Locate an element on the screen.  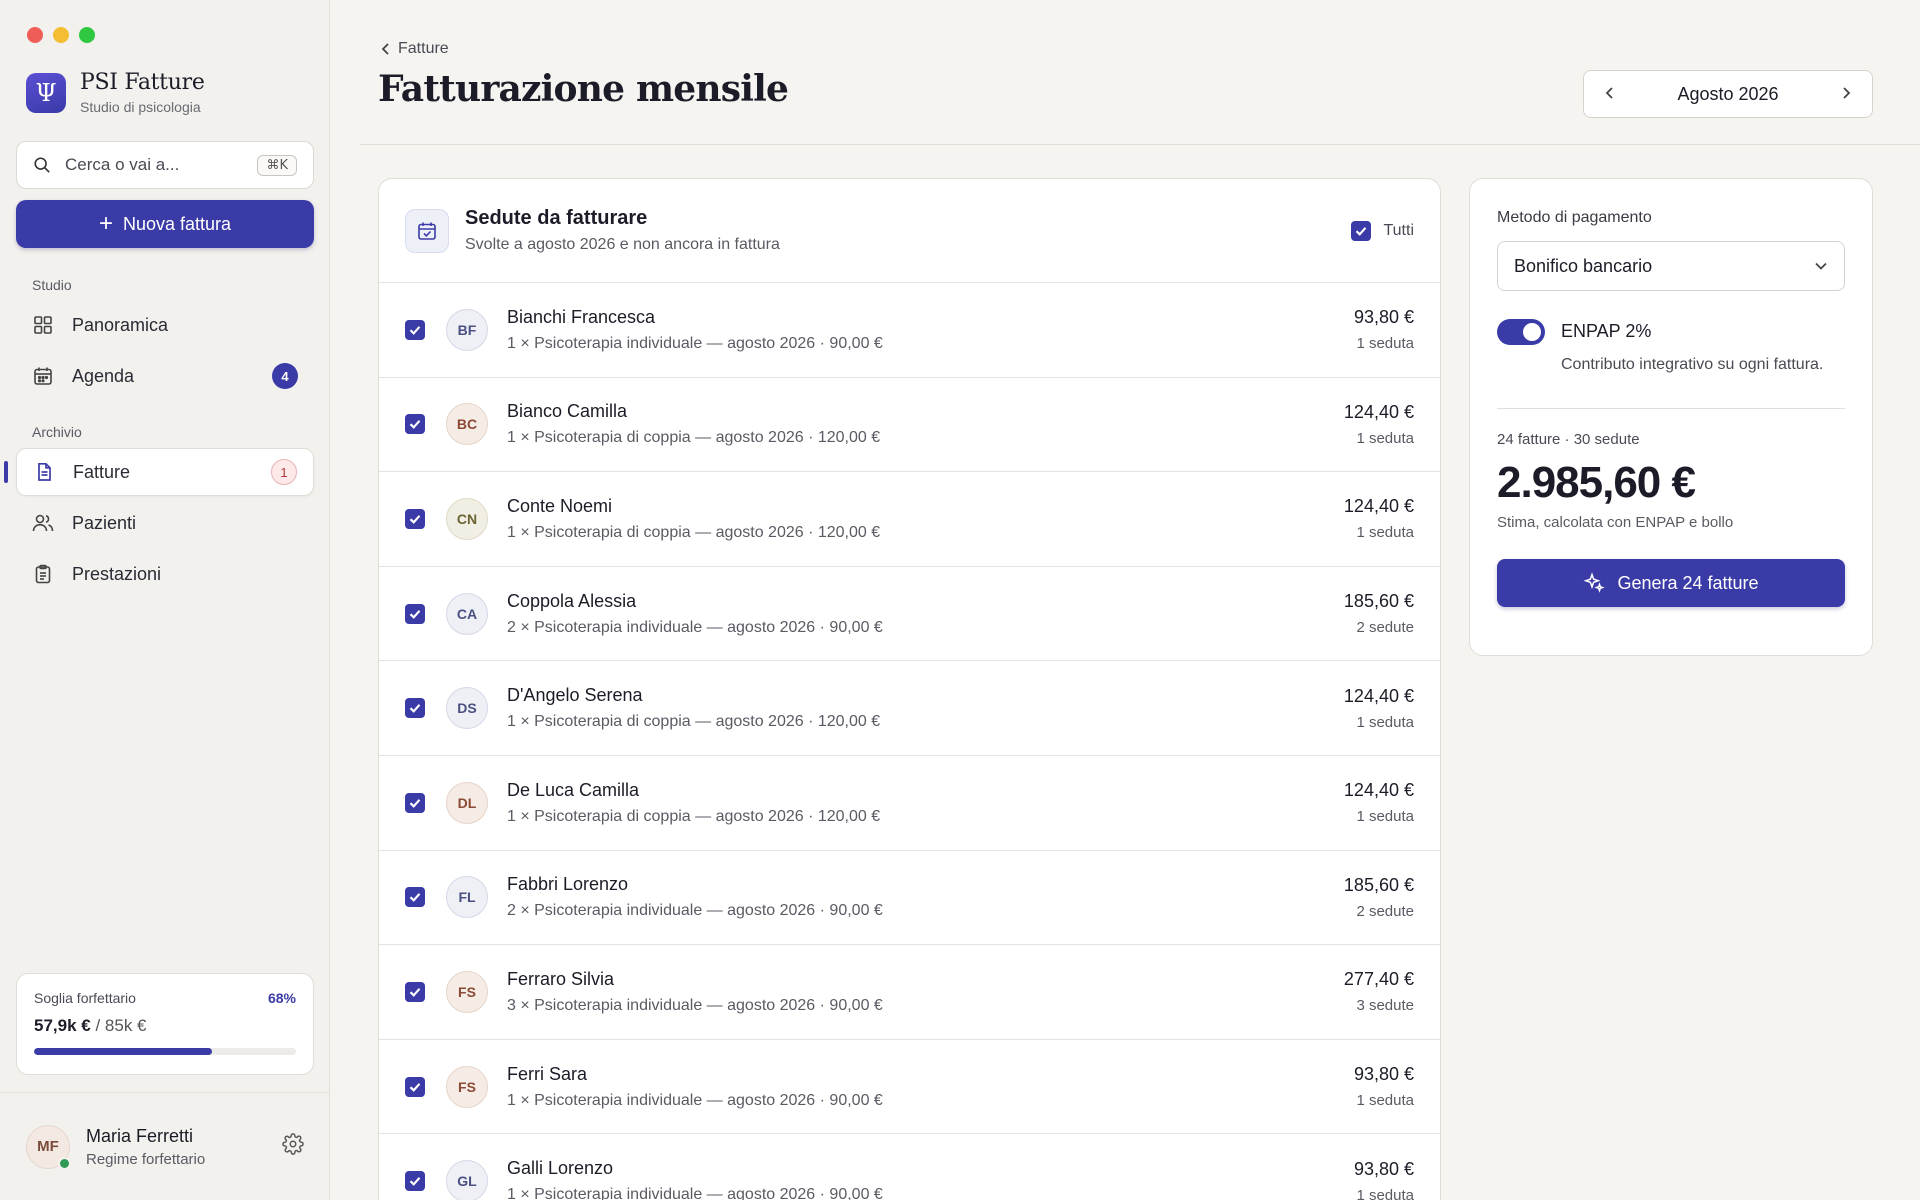
next-month-button is located at coordinates (1846, 94).